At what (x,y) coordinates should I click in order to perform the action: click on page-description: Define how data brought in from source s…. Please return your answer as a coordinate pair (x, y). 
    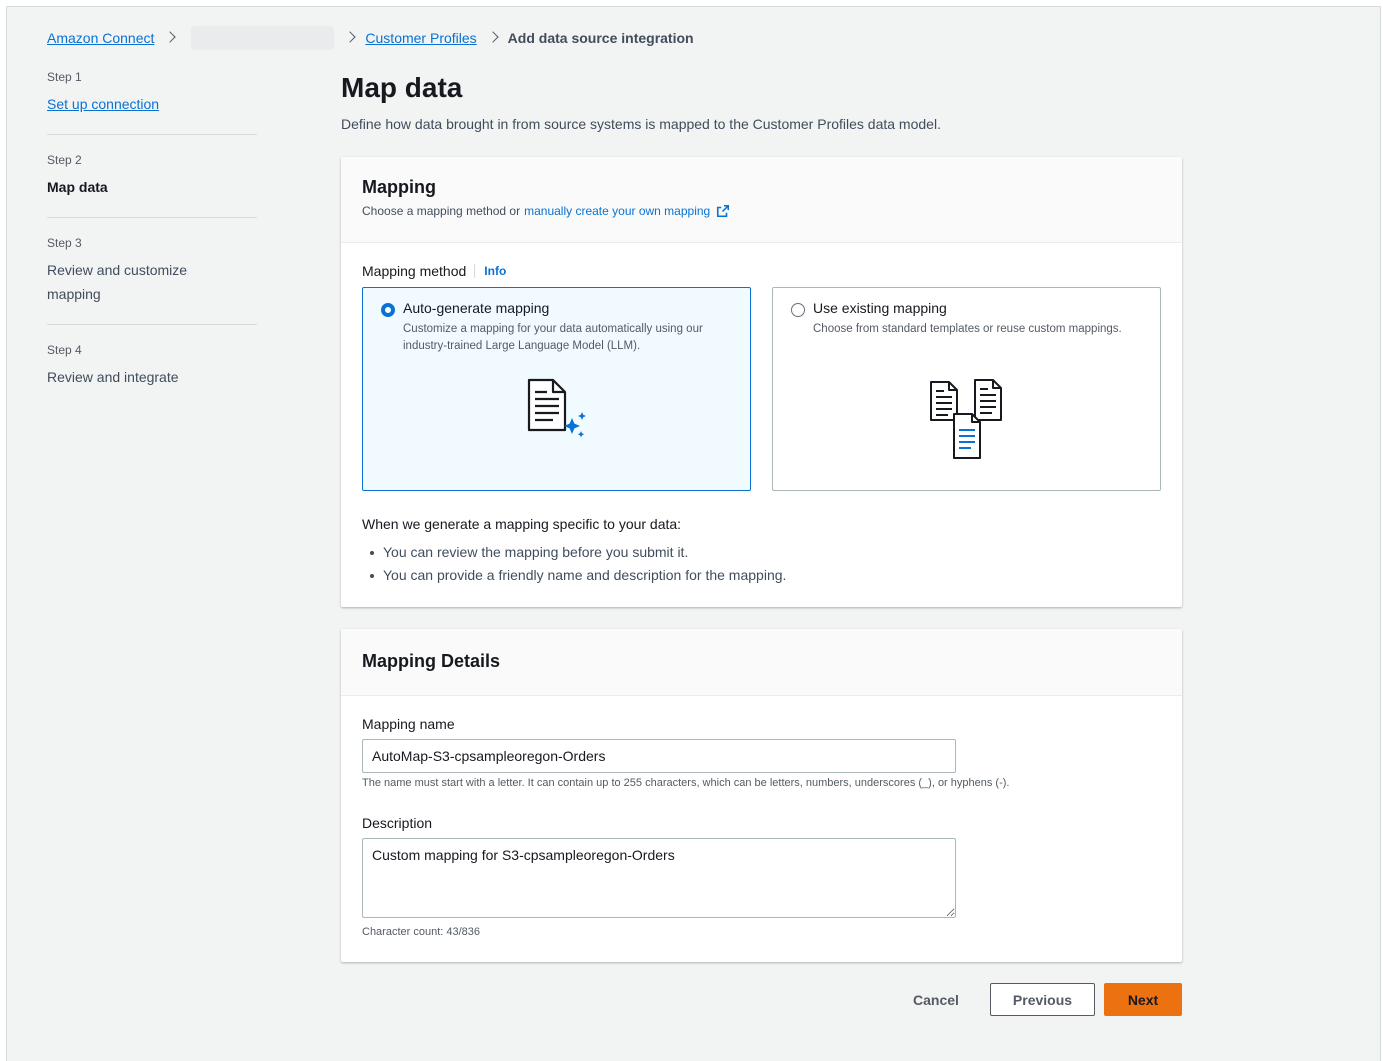
    Looking at the image, I should click on (641, 124).